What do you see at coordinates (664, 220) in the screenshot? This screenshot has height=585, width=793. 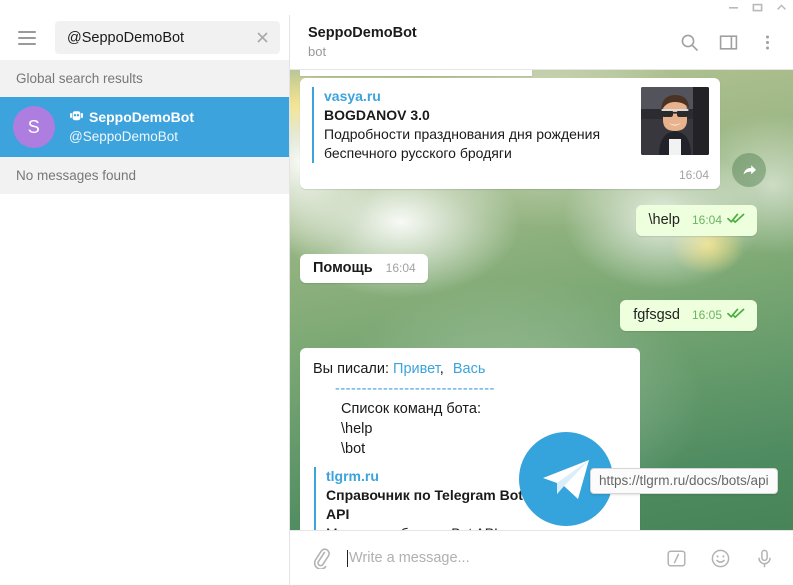 I see `message-text: \help` at bounding box center [664, 220].